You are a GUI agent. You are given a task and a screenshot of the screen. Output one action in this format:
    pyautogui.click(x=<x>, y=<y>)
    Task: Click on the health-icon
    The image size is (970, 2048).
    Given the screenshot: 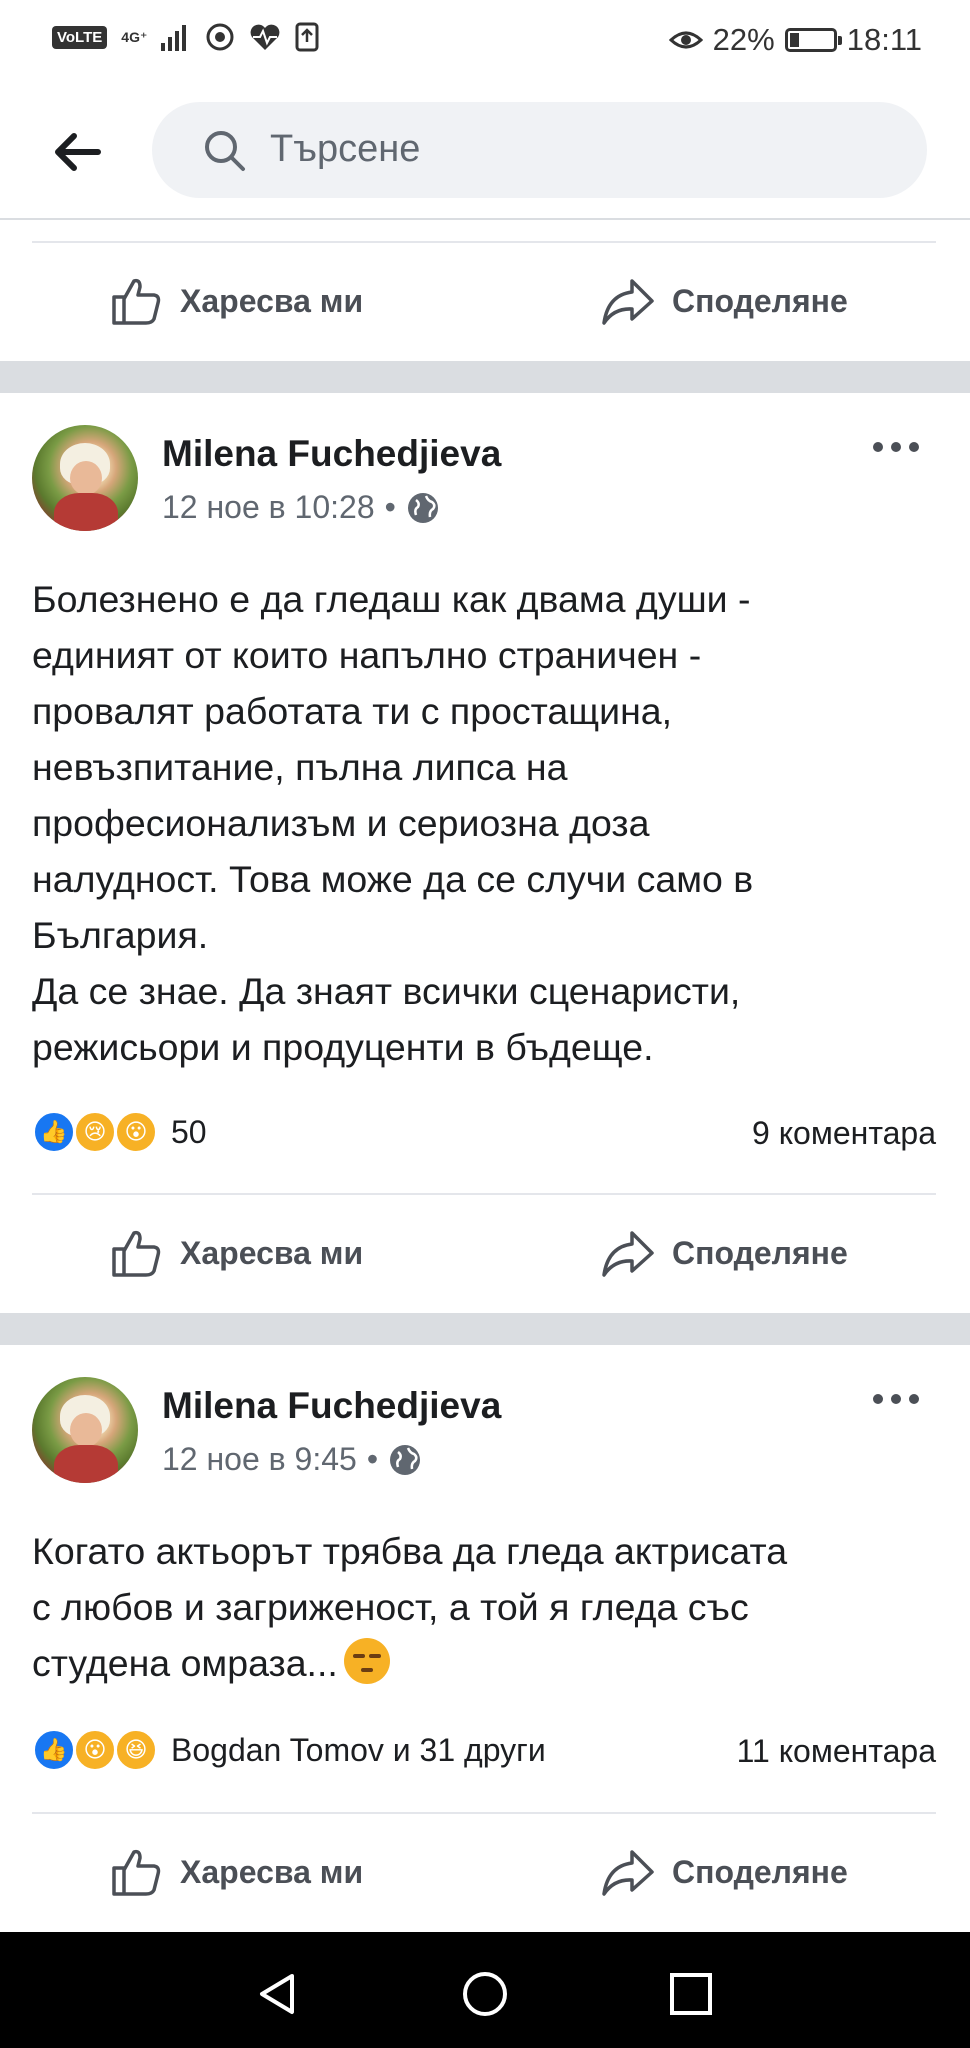 What is the action you would take?
    pyautogui.click(x=265, y=37)
    